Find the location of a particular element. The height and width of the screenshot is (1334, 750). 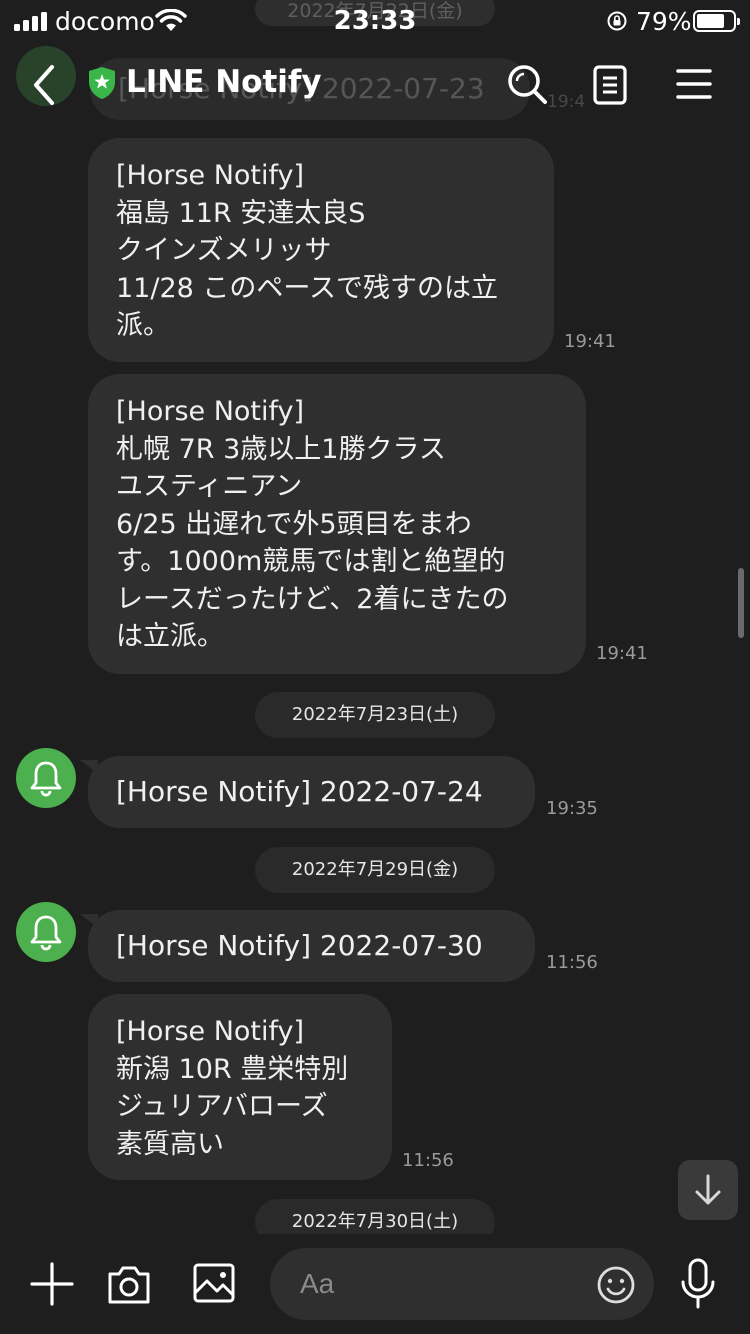

camera-icon is located at coordinates (129, 1284).